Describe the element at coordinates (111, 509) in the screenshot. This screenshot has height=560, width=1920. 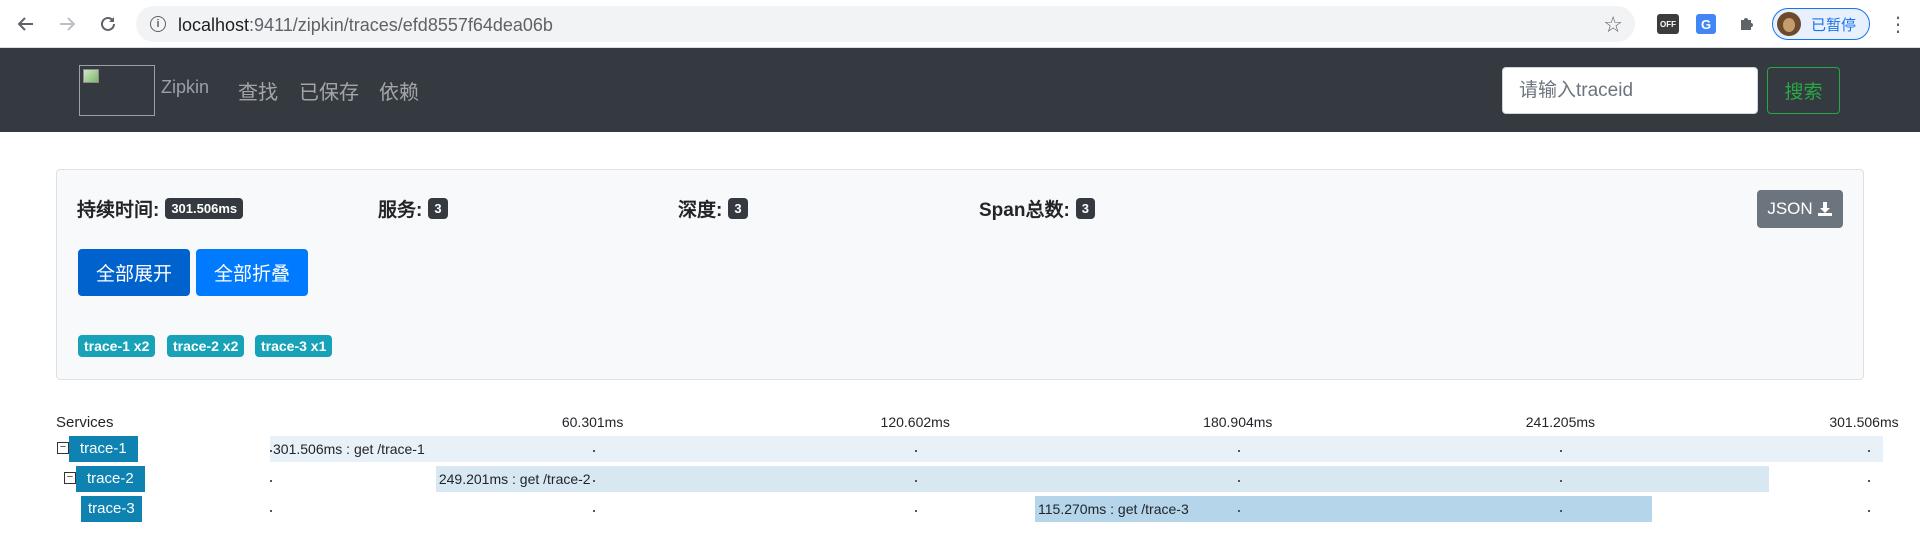
I see `span-service-name: trace-3` at that location.